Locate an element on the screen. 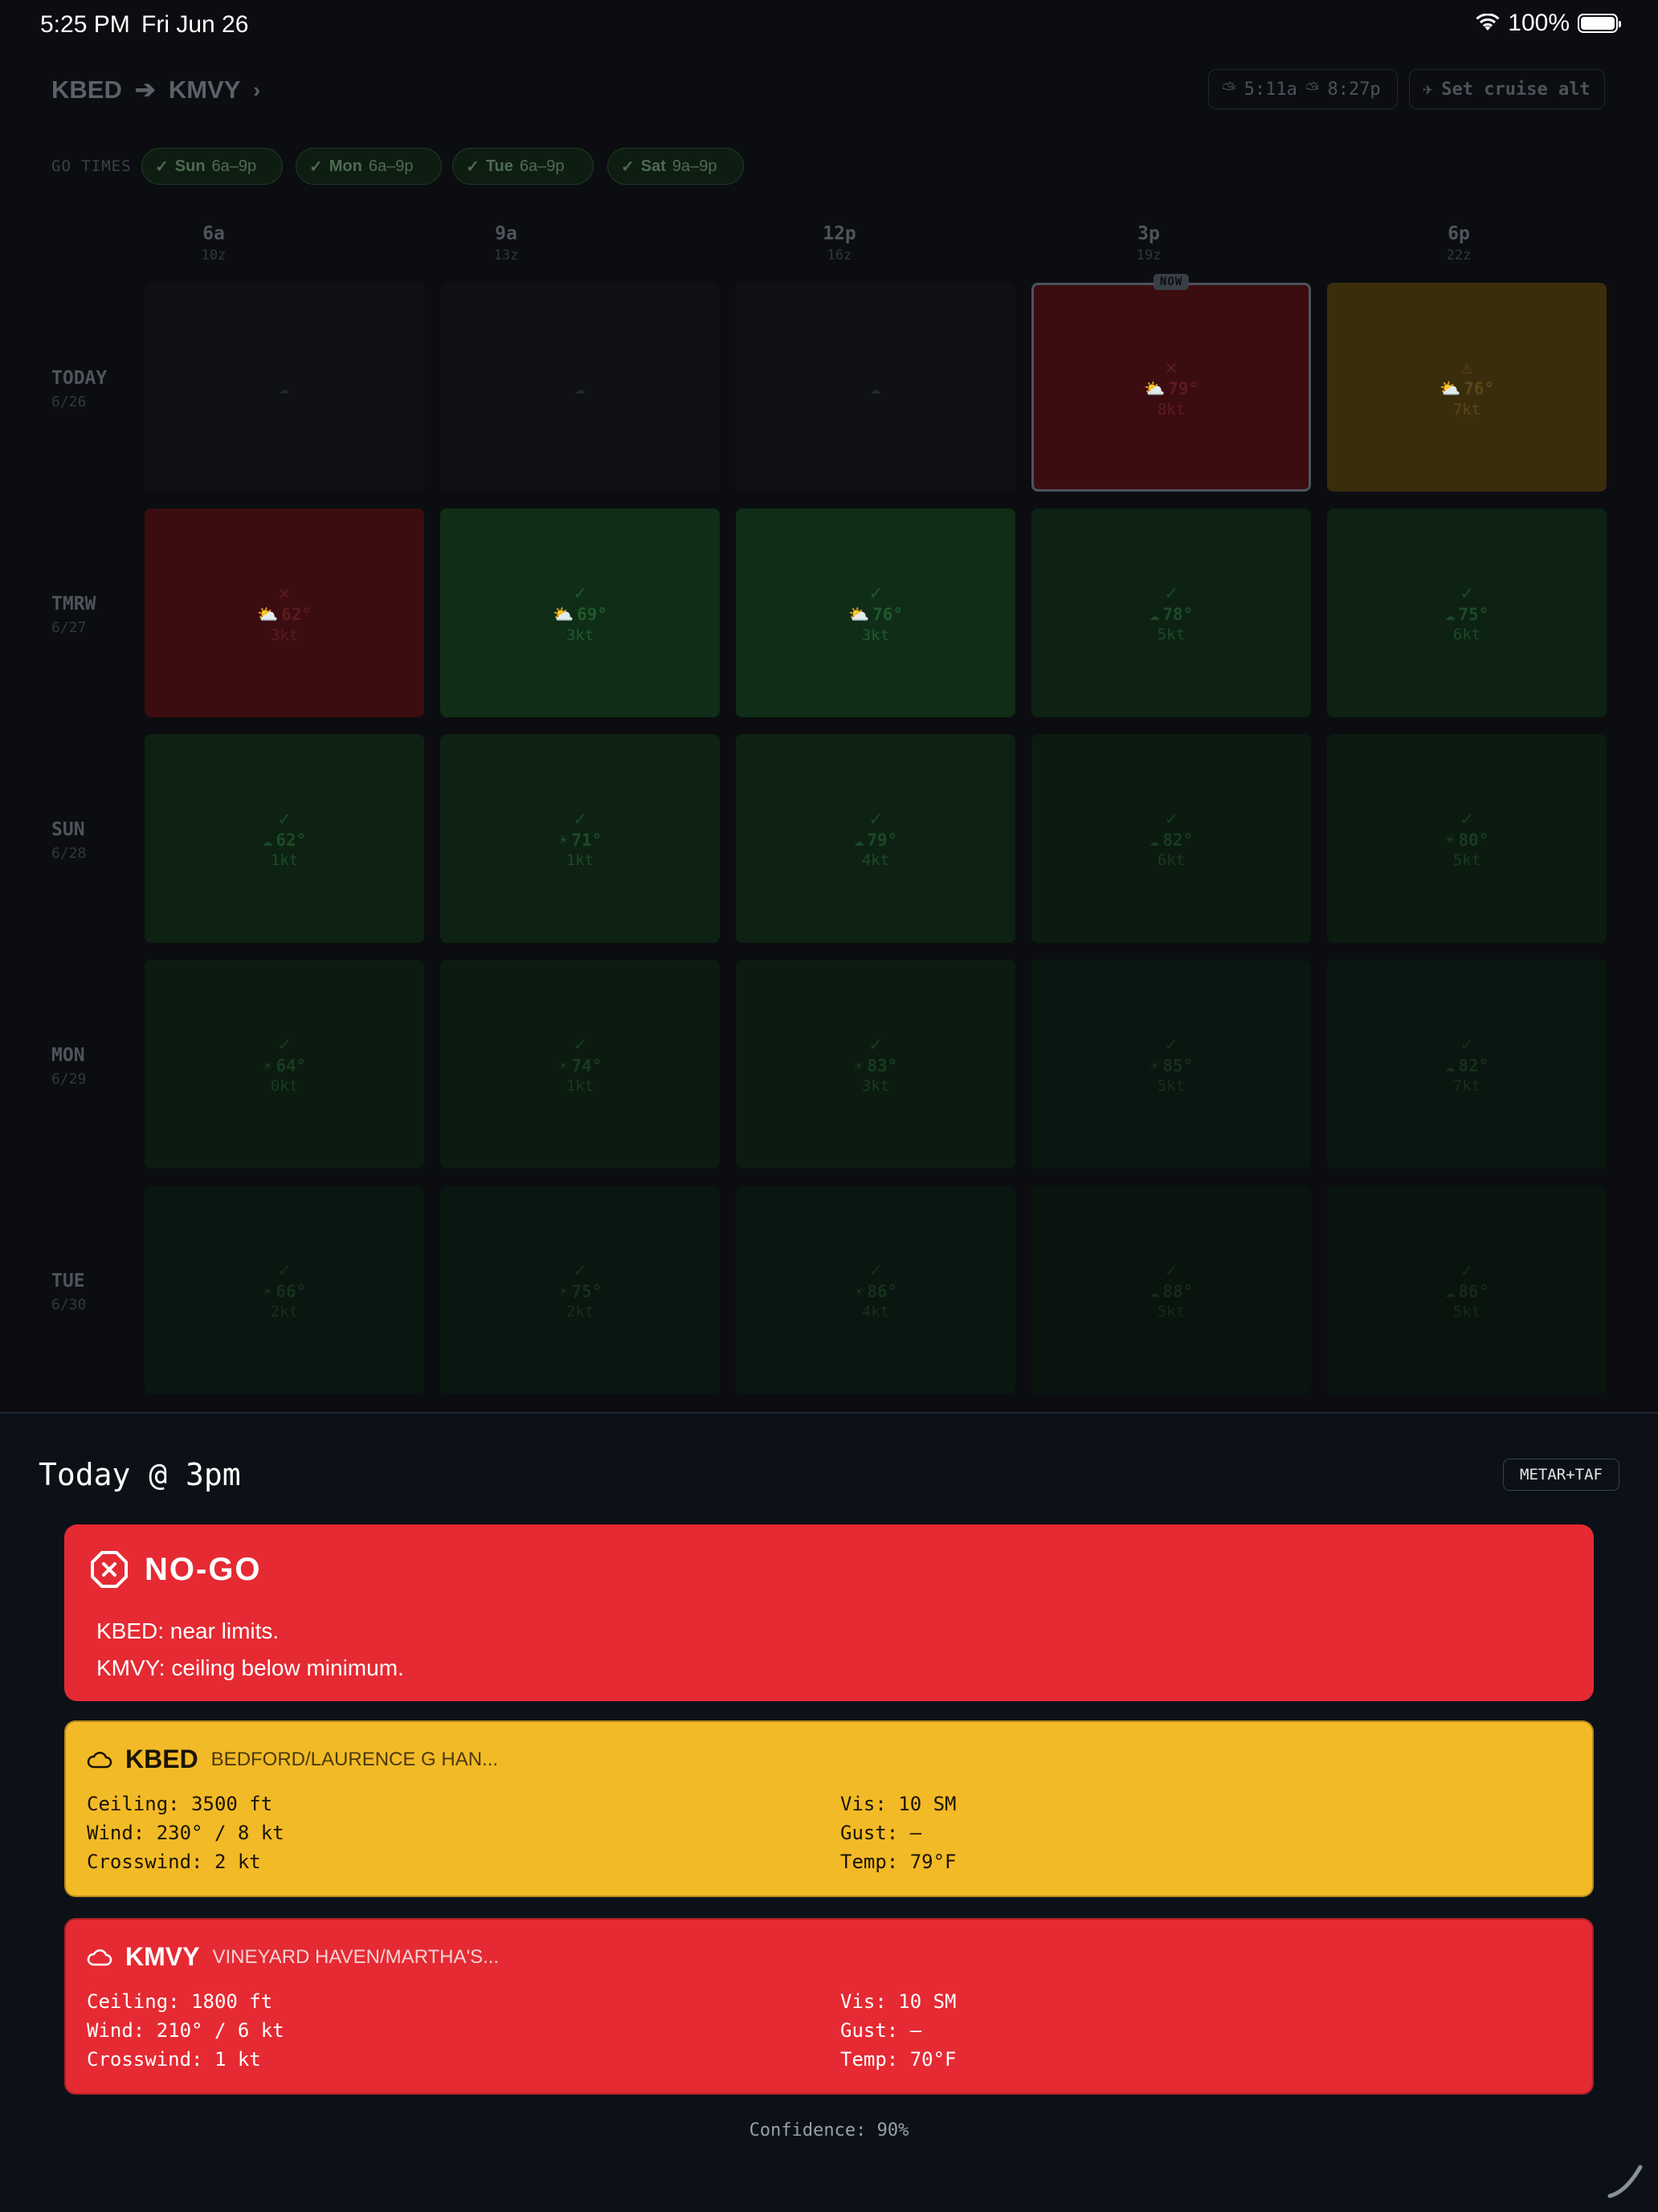 The height and width of the screenshot is (2212, 1658). forecast-cell: ✓ ☁ 79° 4kt is located at coordinates (875, 838).